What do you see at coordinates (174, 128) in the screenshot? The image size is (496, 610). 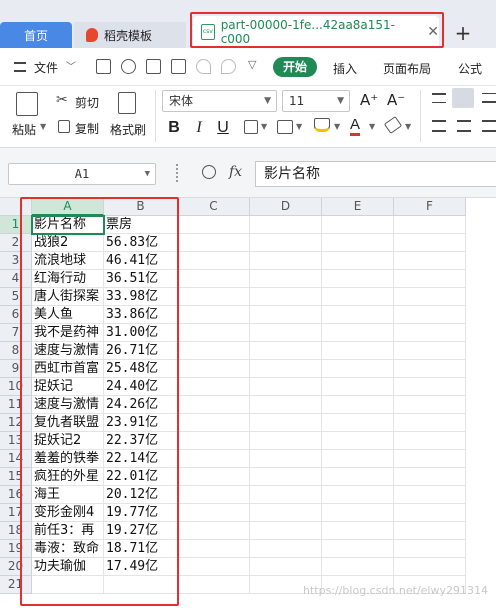 I see `bold-button: B` at bounding box center [174, 128].